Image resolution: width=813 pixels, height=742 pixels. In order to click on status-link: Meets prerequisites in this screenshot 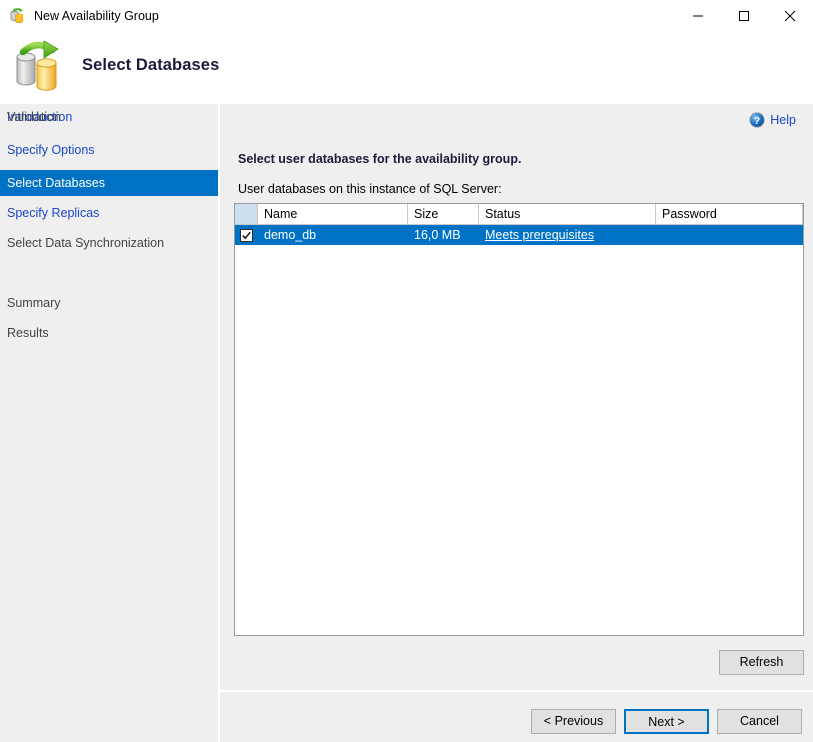, I will do `click(539, 235)`.